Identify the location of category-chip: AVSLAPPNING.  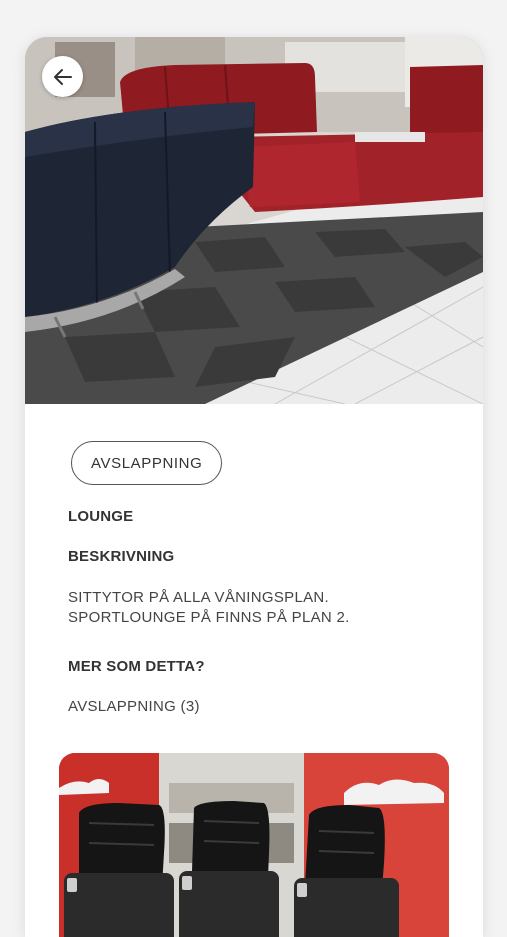
(147, 463).